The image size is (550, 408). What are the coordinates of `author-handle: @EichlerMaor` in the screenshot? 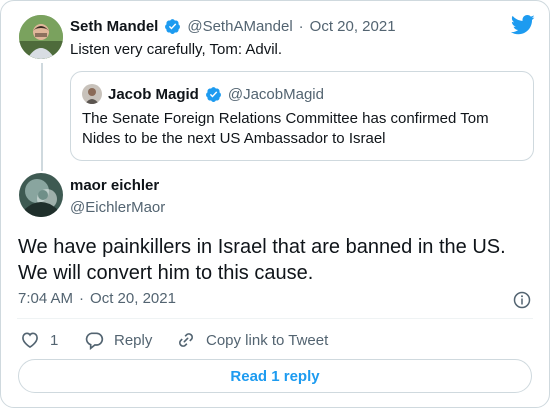 It's located at (117, 207).